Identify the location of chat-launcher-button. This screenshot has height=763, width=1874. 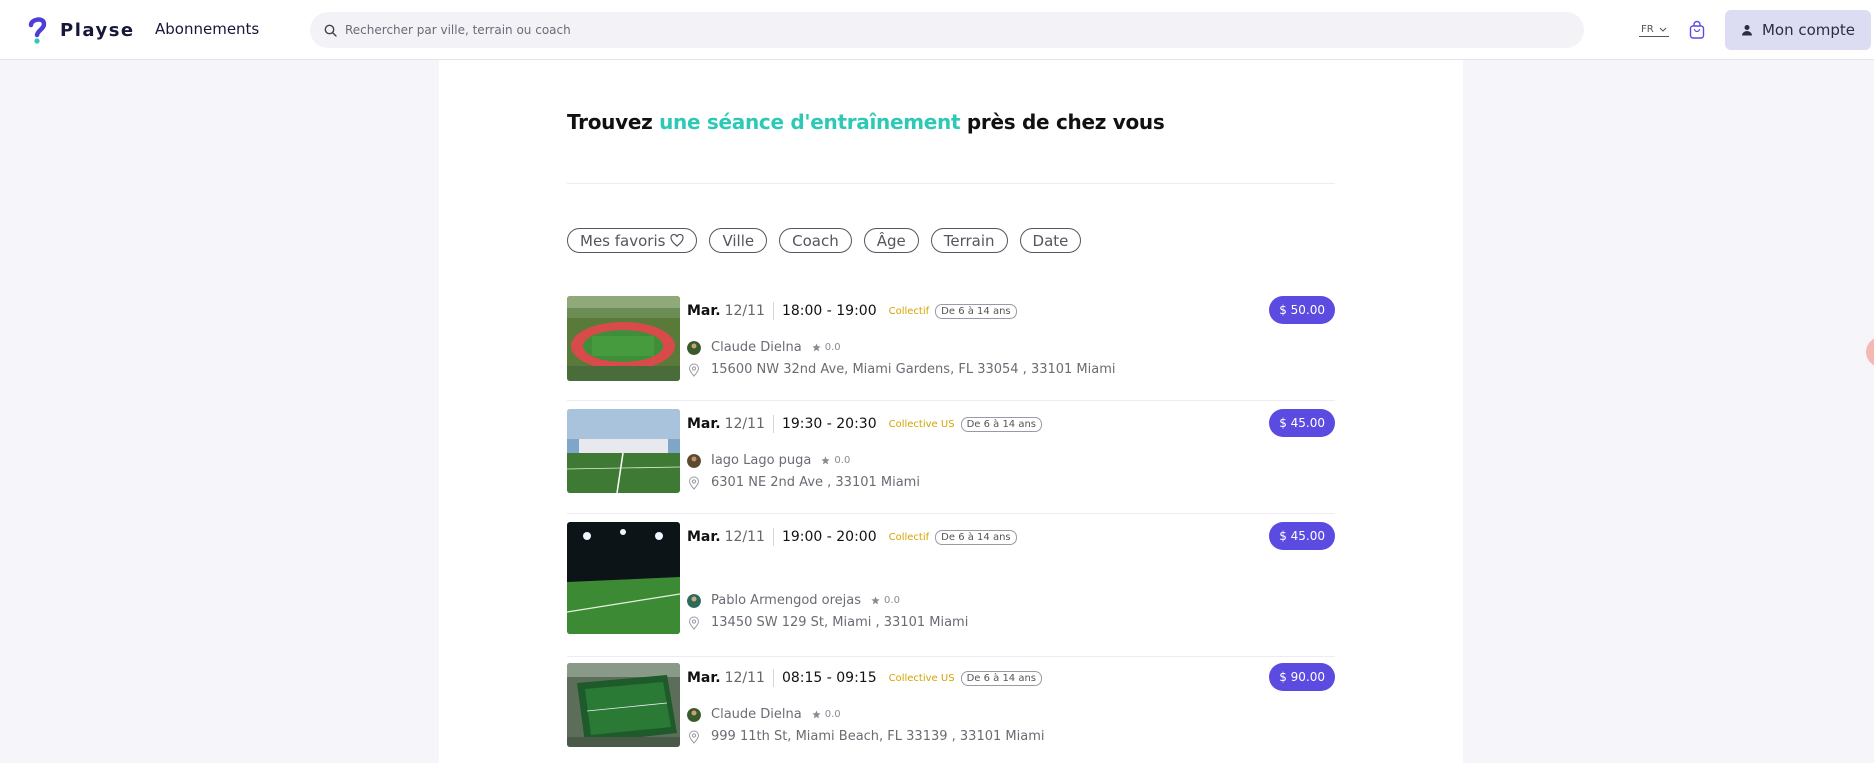
(1870, 352).